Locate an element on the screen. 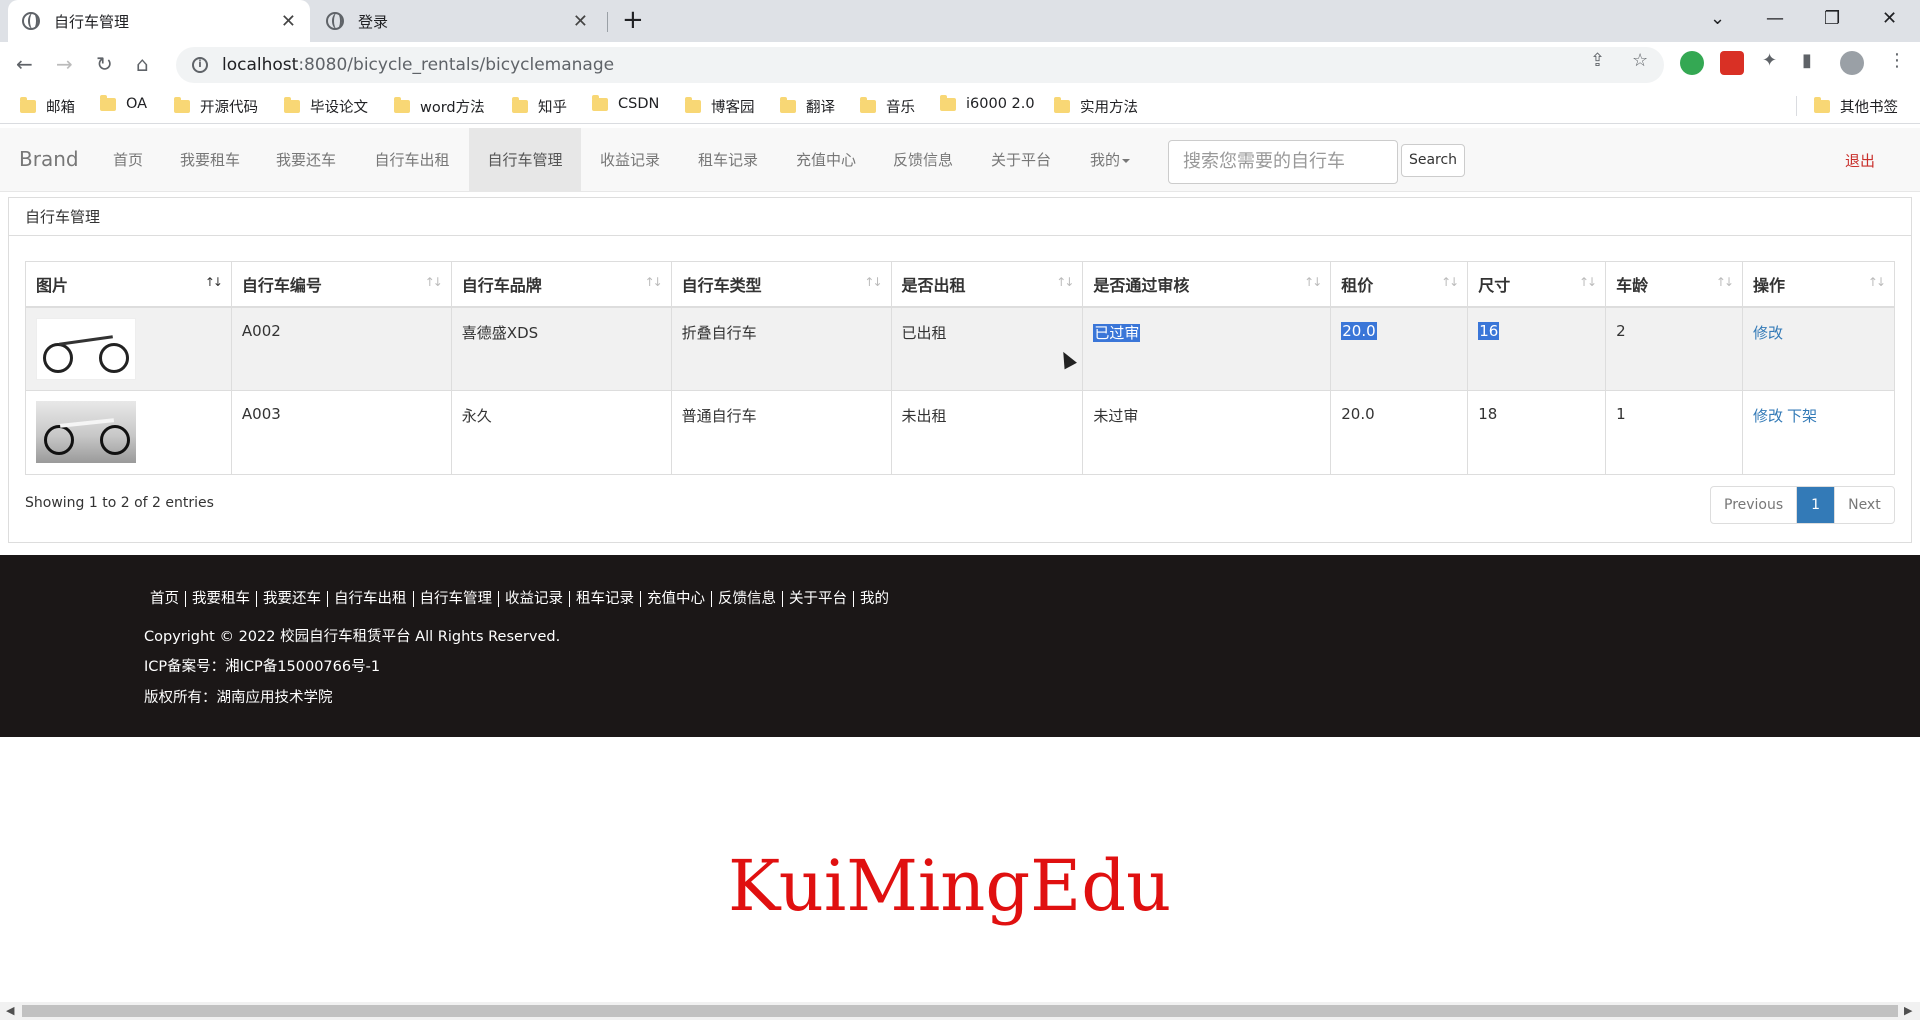 The width and height of the screenshot is (1920, 1020). column-header: 尺寸 ↑↓ is located at coordinates (1537, 284).